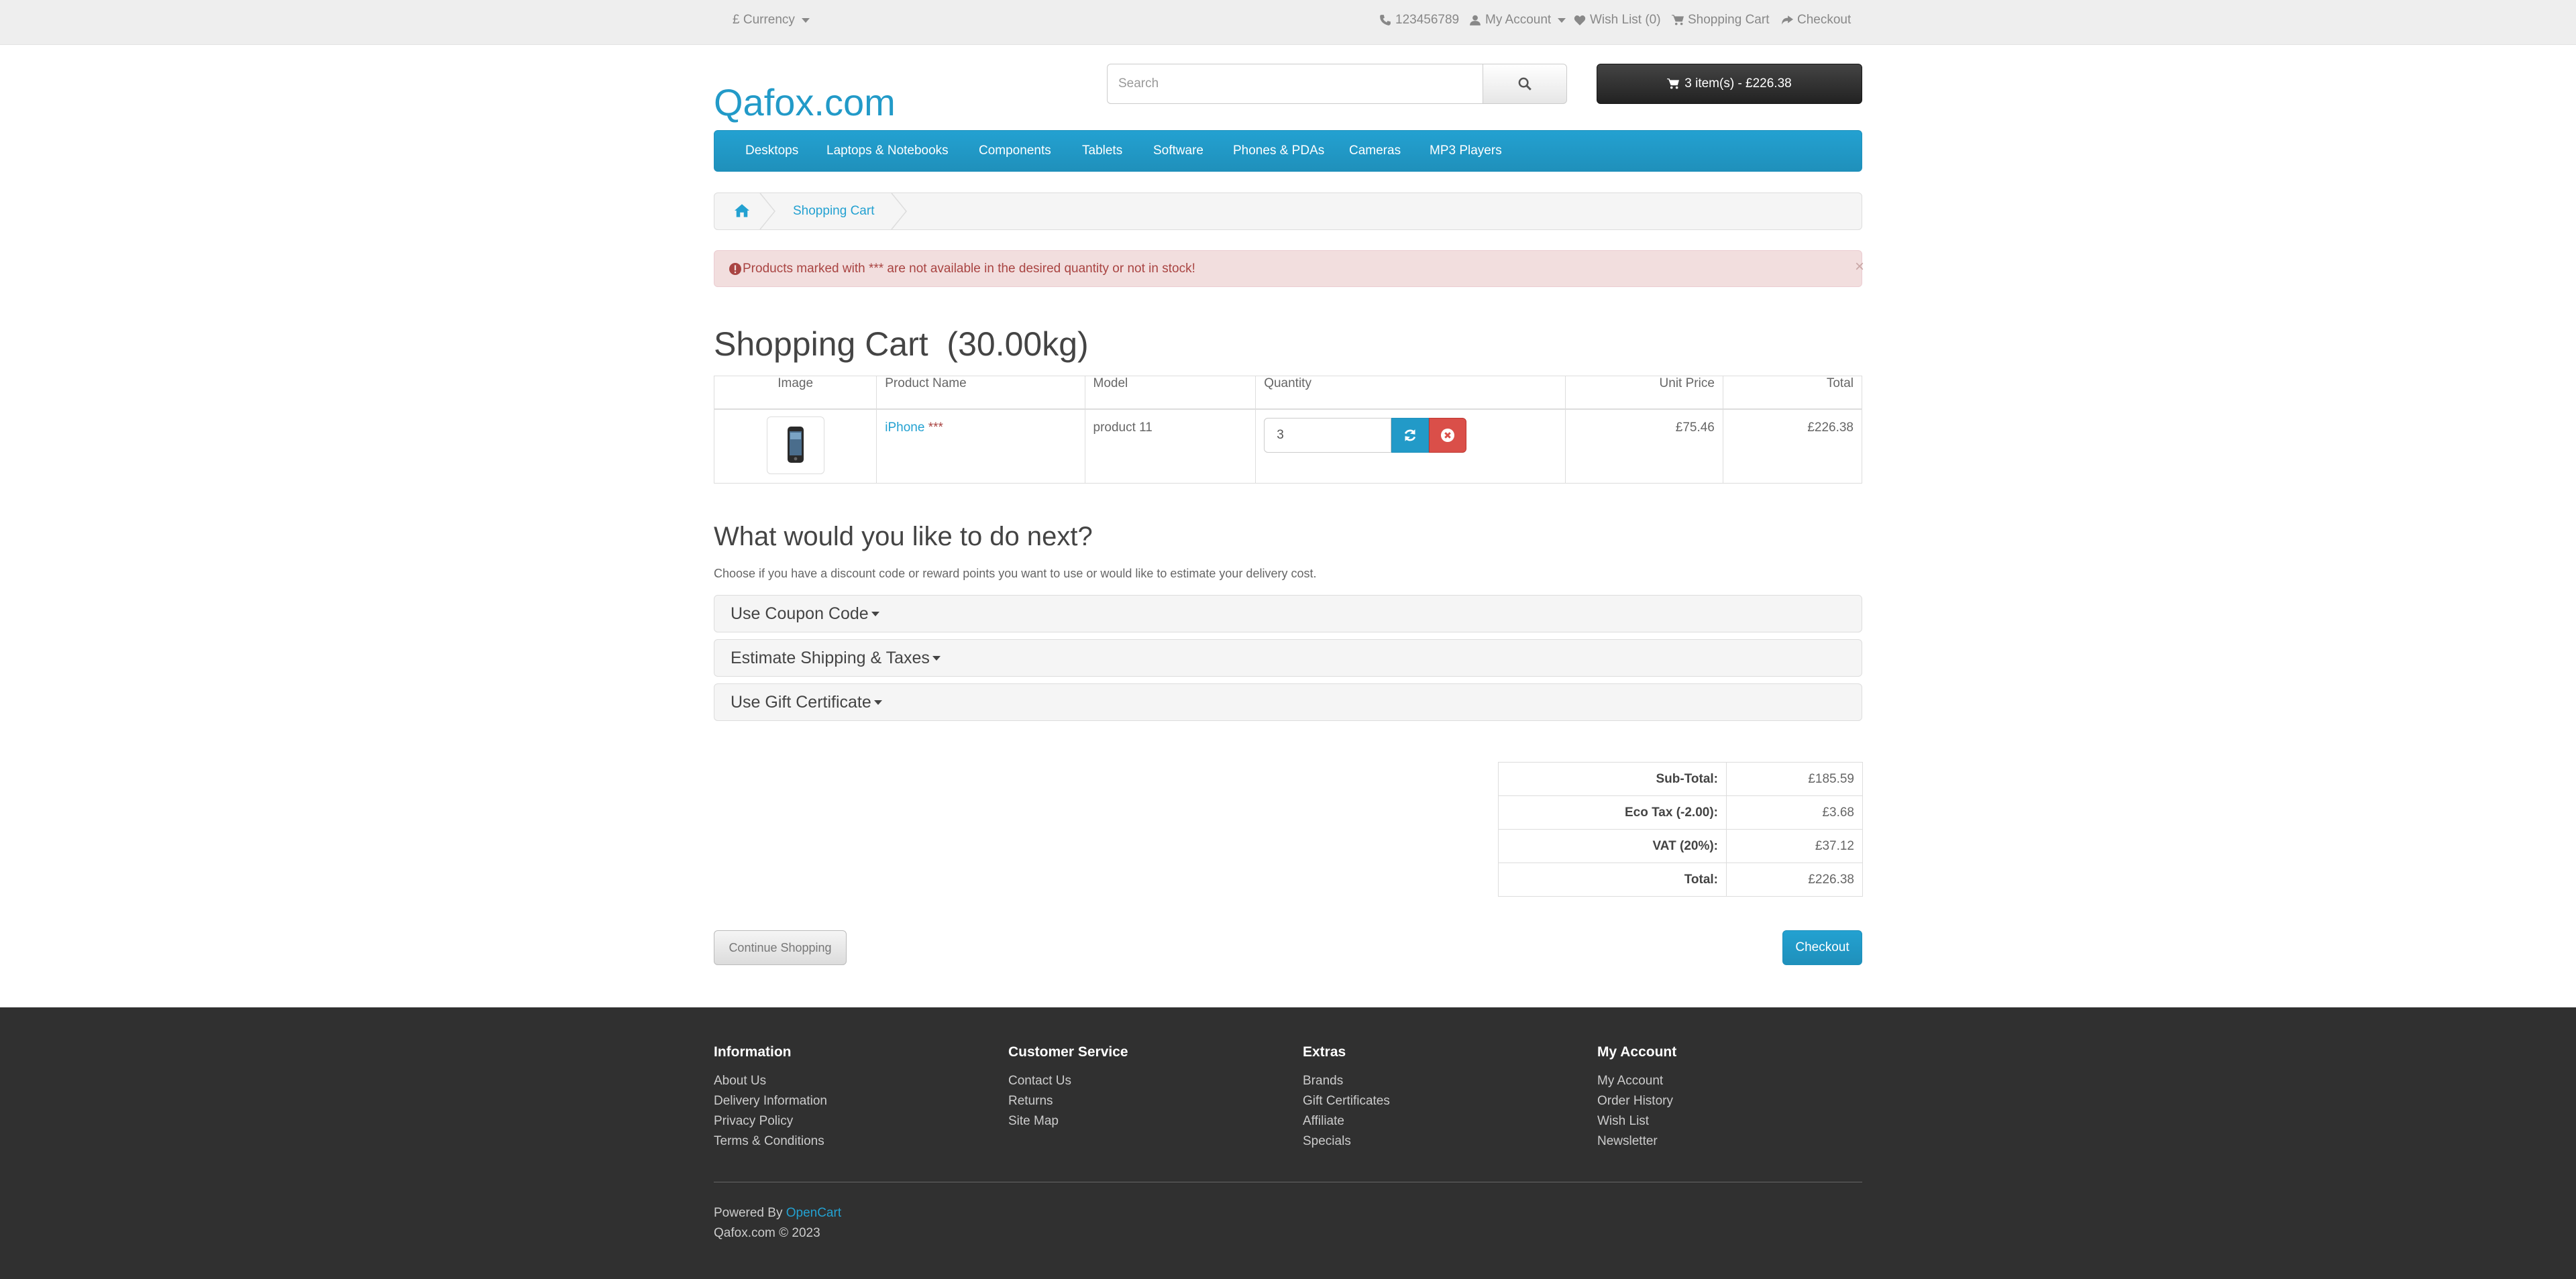  I want to click on refresh-icon, so click(1410, 435).